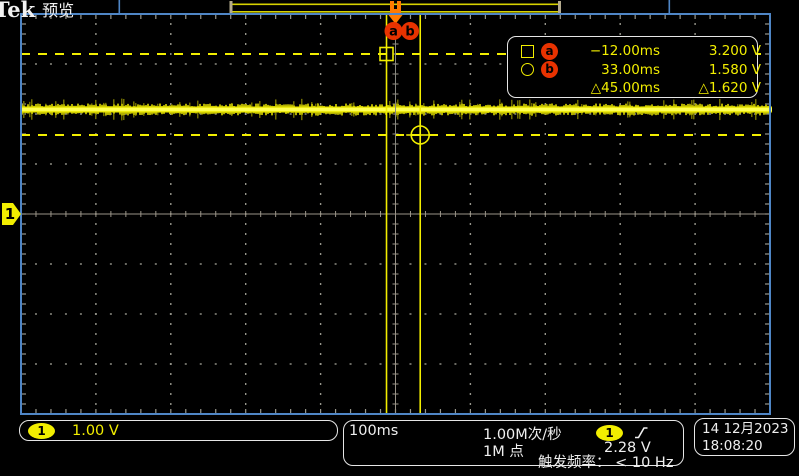 The image size is (799, 476). I want to click on cursor-b-badge-label: b, so click(409, 32).